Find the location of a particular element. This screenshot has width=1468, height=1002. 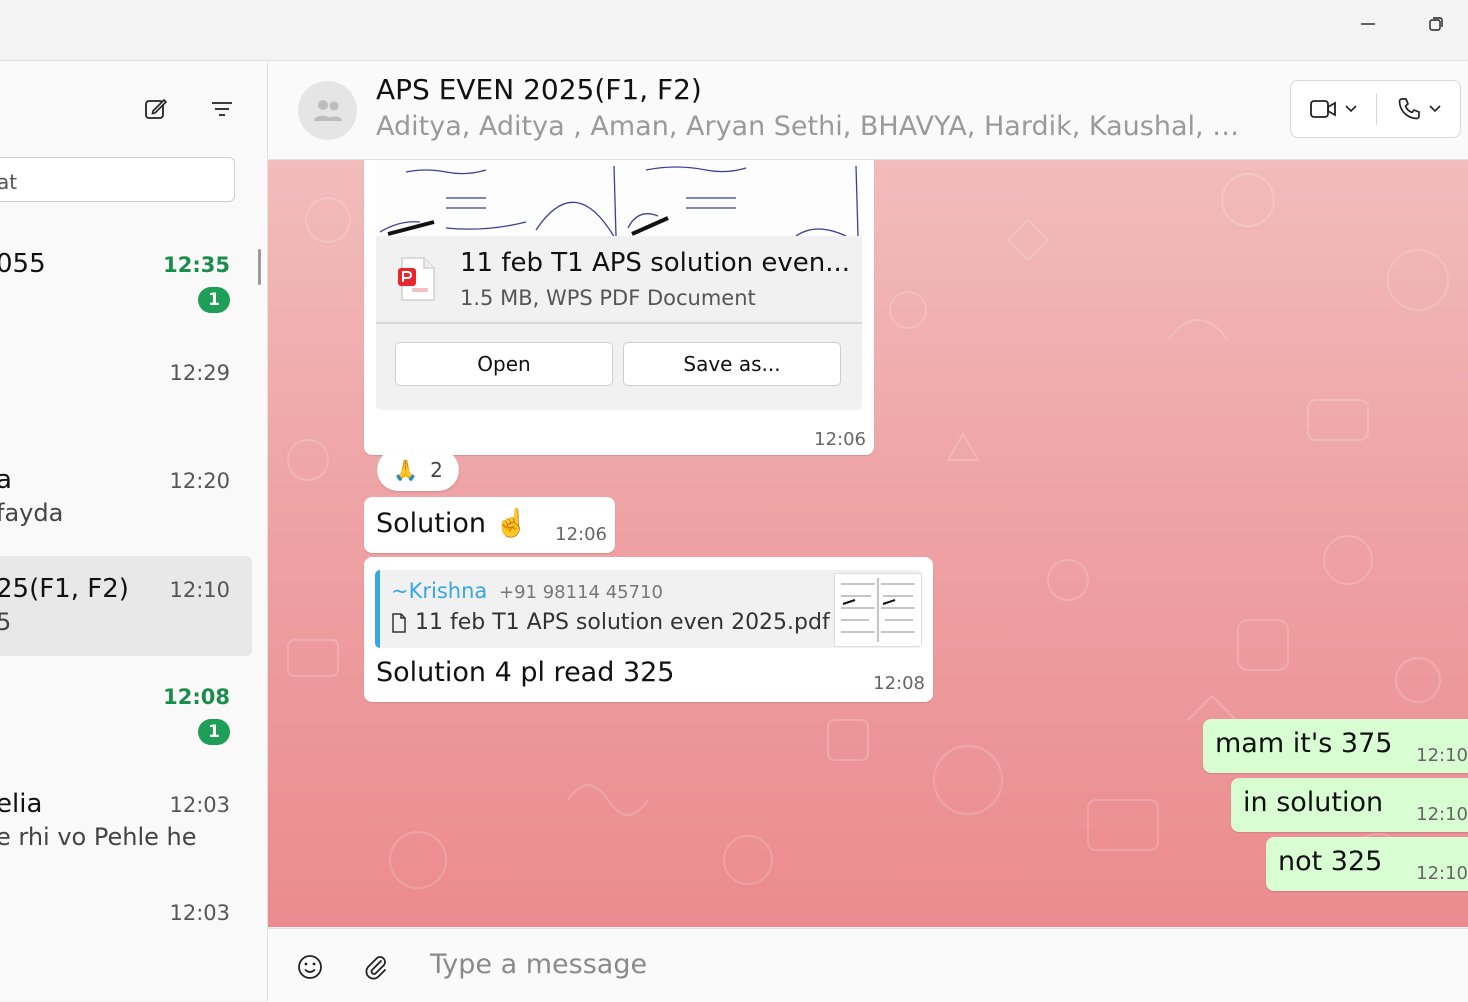

outgoing-message: in solution 12:10 is located at coordinates (1349, 805).